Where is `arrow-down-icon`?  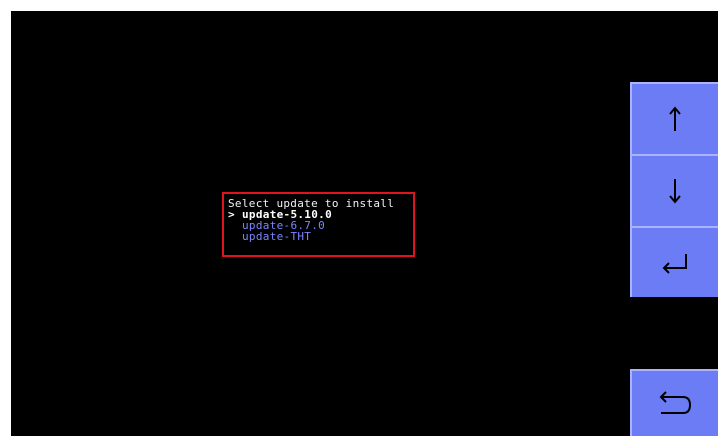
arrow-down-icon is located at coordinates (675, 191).